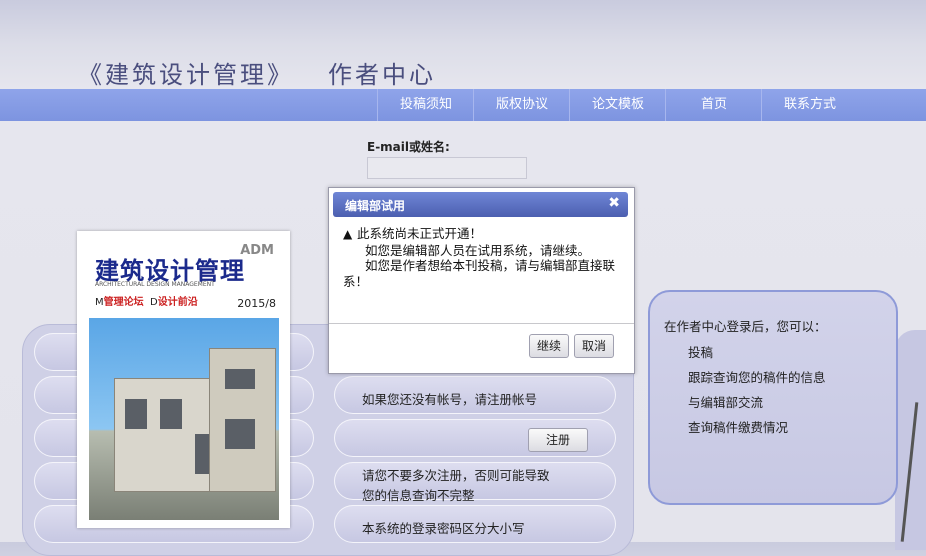 The height and width of the screenshot is (556, 926). Describe the element at coordinates (450, 399) in the screenshot. I see `register-hint: 如果您还没有帐号，请注册帐号` at that location.